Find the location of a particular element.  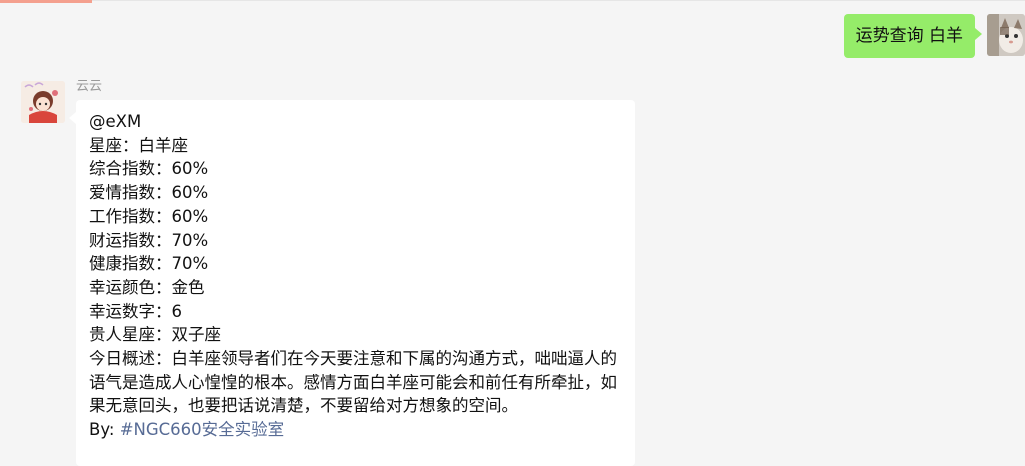

outgoing-text: 运势查询 白羊 is located at coordinates (909, 36).